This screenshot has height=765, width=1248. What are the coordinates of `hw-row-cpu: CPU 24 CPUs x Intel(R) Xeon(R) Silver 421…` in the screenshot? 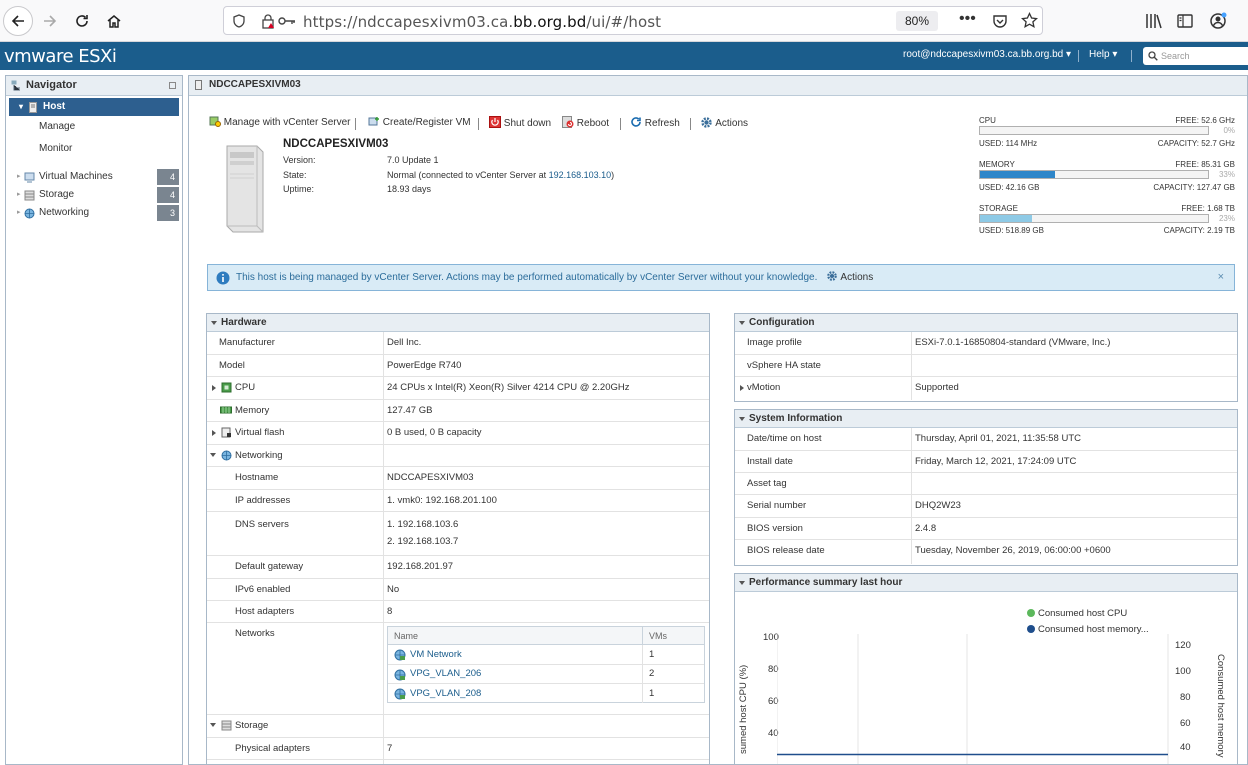 It's located at (458, 388).